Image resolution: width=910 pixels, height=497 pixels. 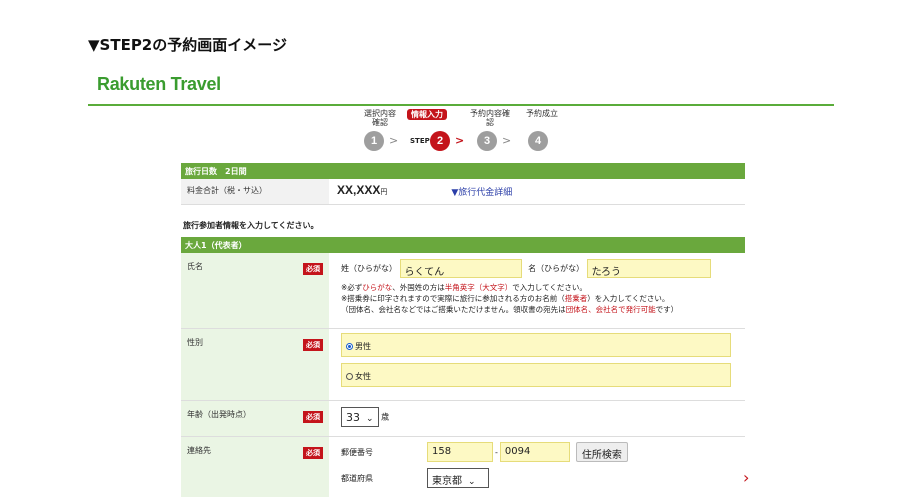 I want to click on contact-body: 郵便番号 158 - 0094 住所検索 都道府県 東京都 ⌄, so click(x=537, y=467).